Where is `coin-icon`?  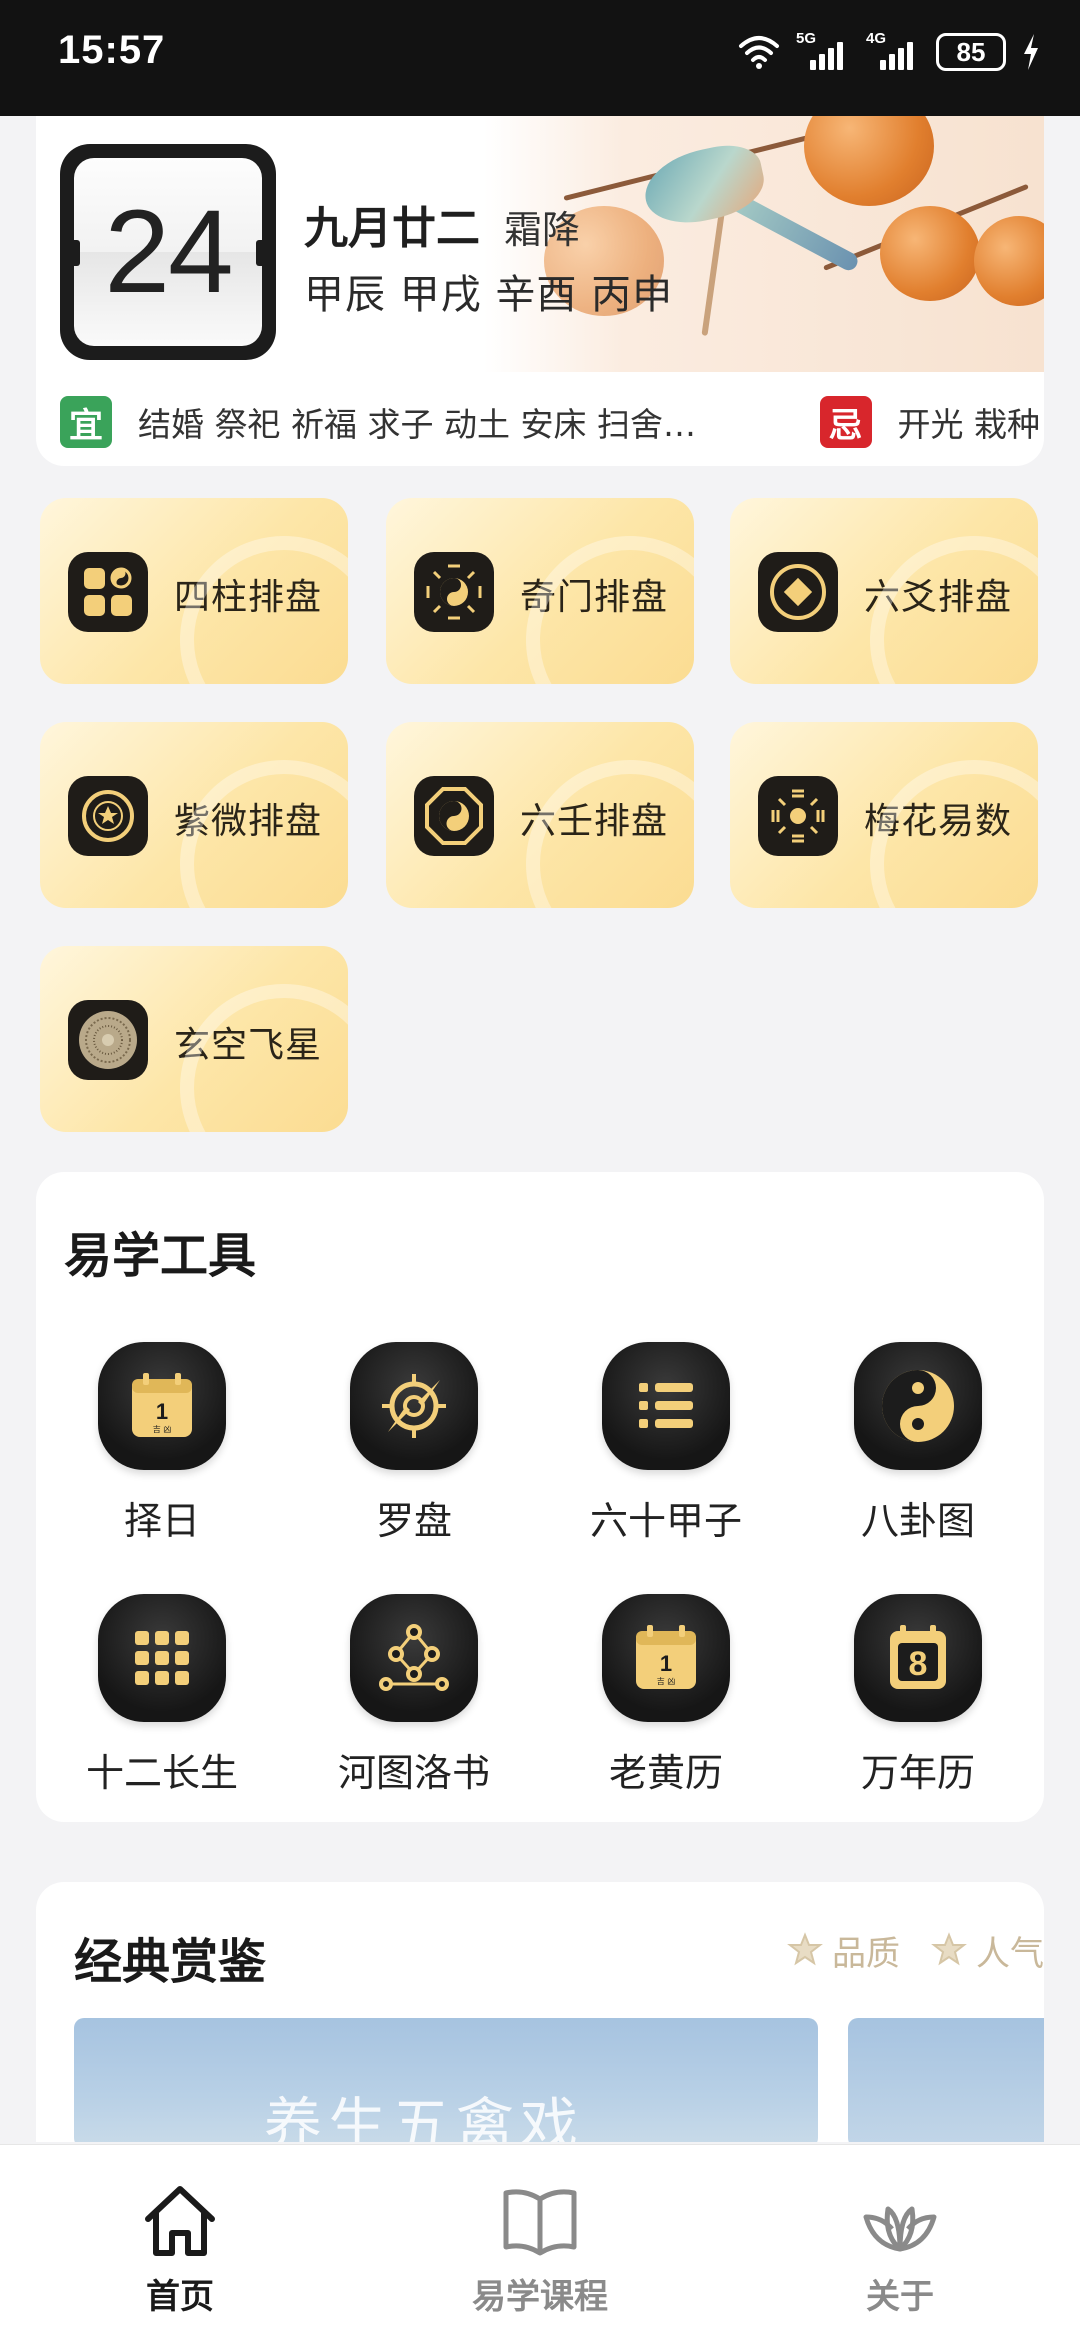
coin-icon is located at coordinates (798, 592).